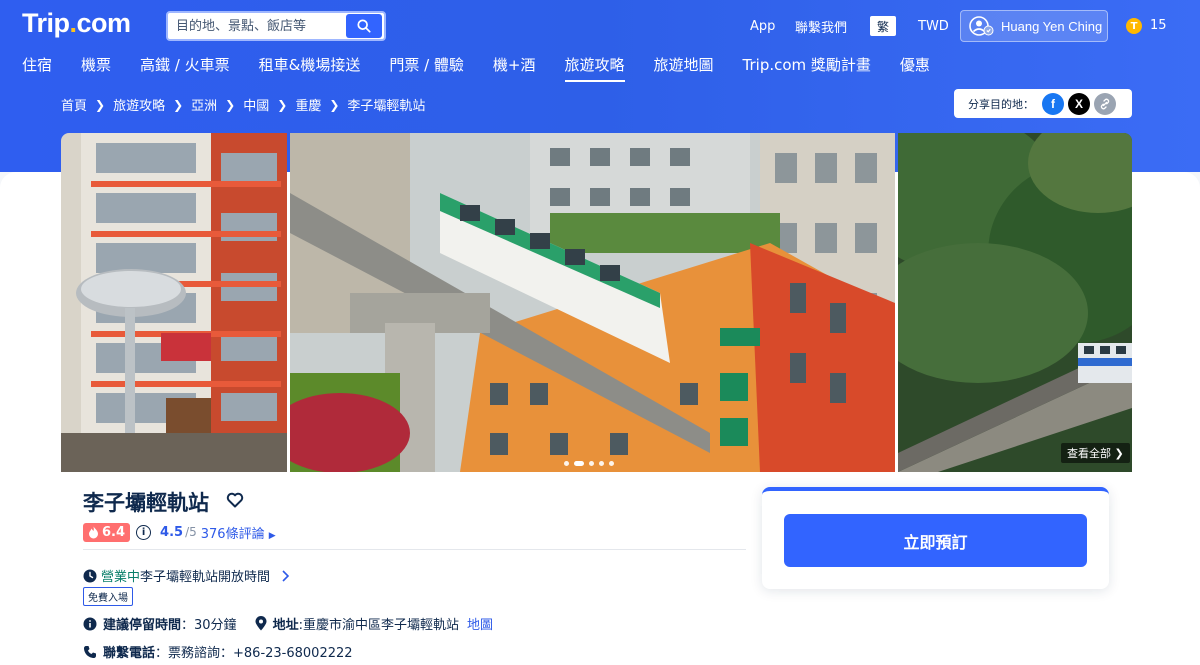  I want to click on share-destination-box: 分享目的地： f X, so click(1043, 103).